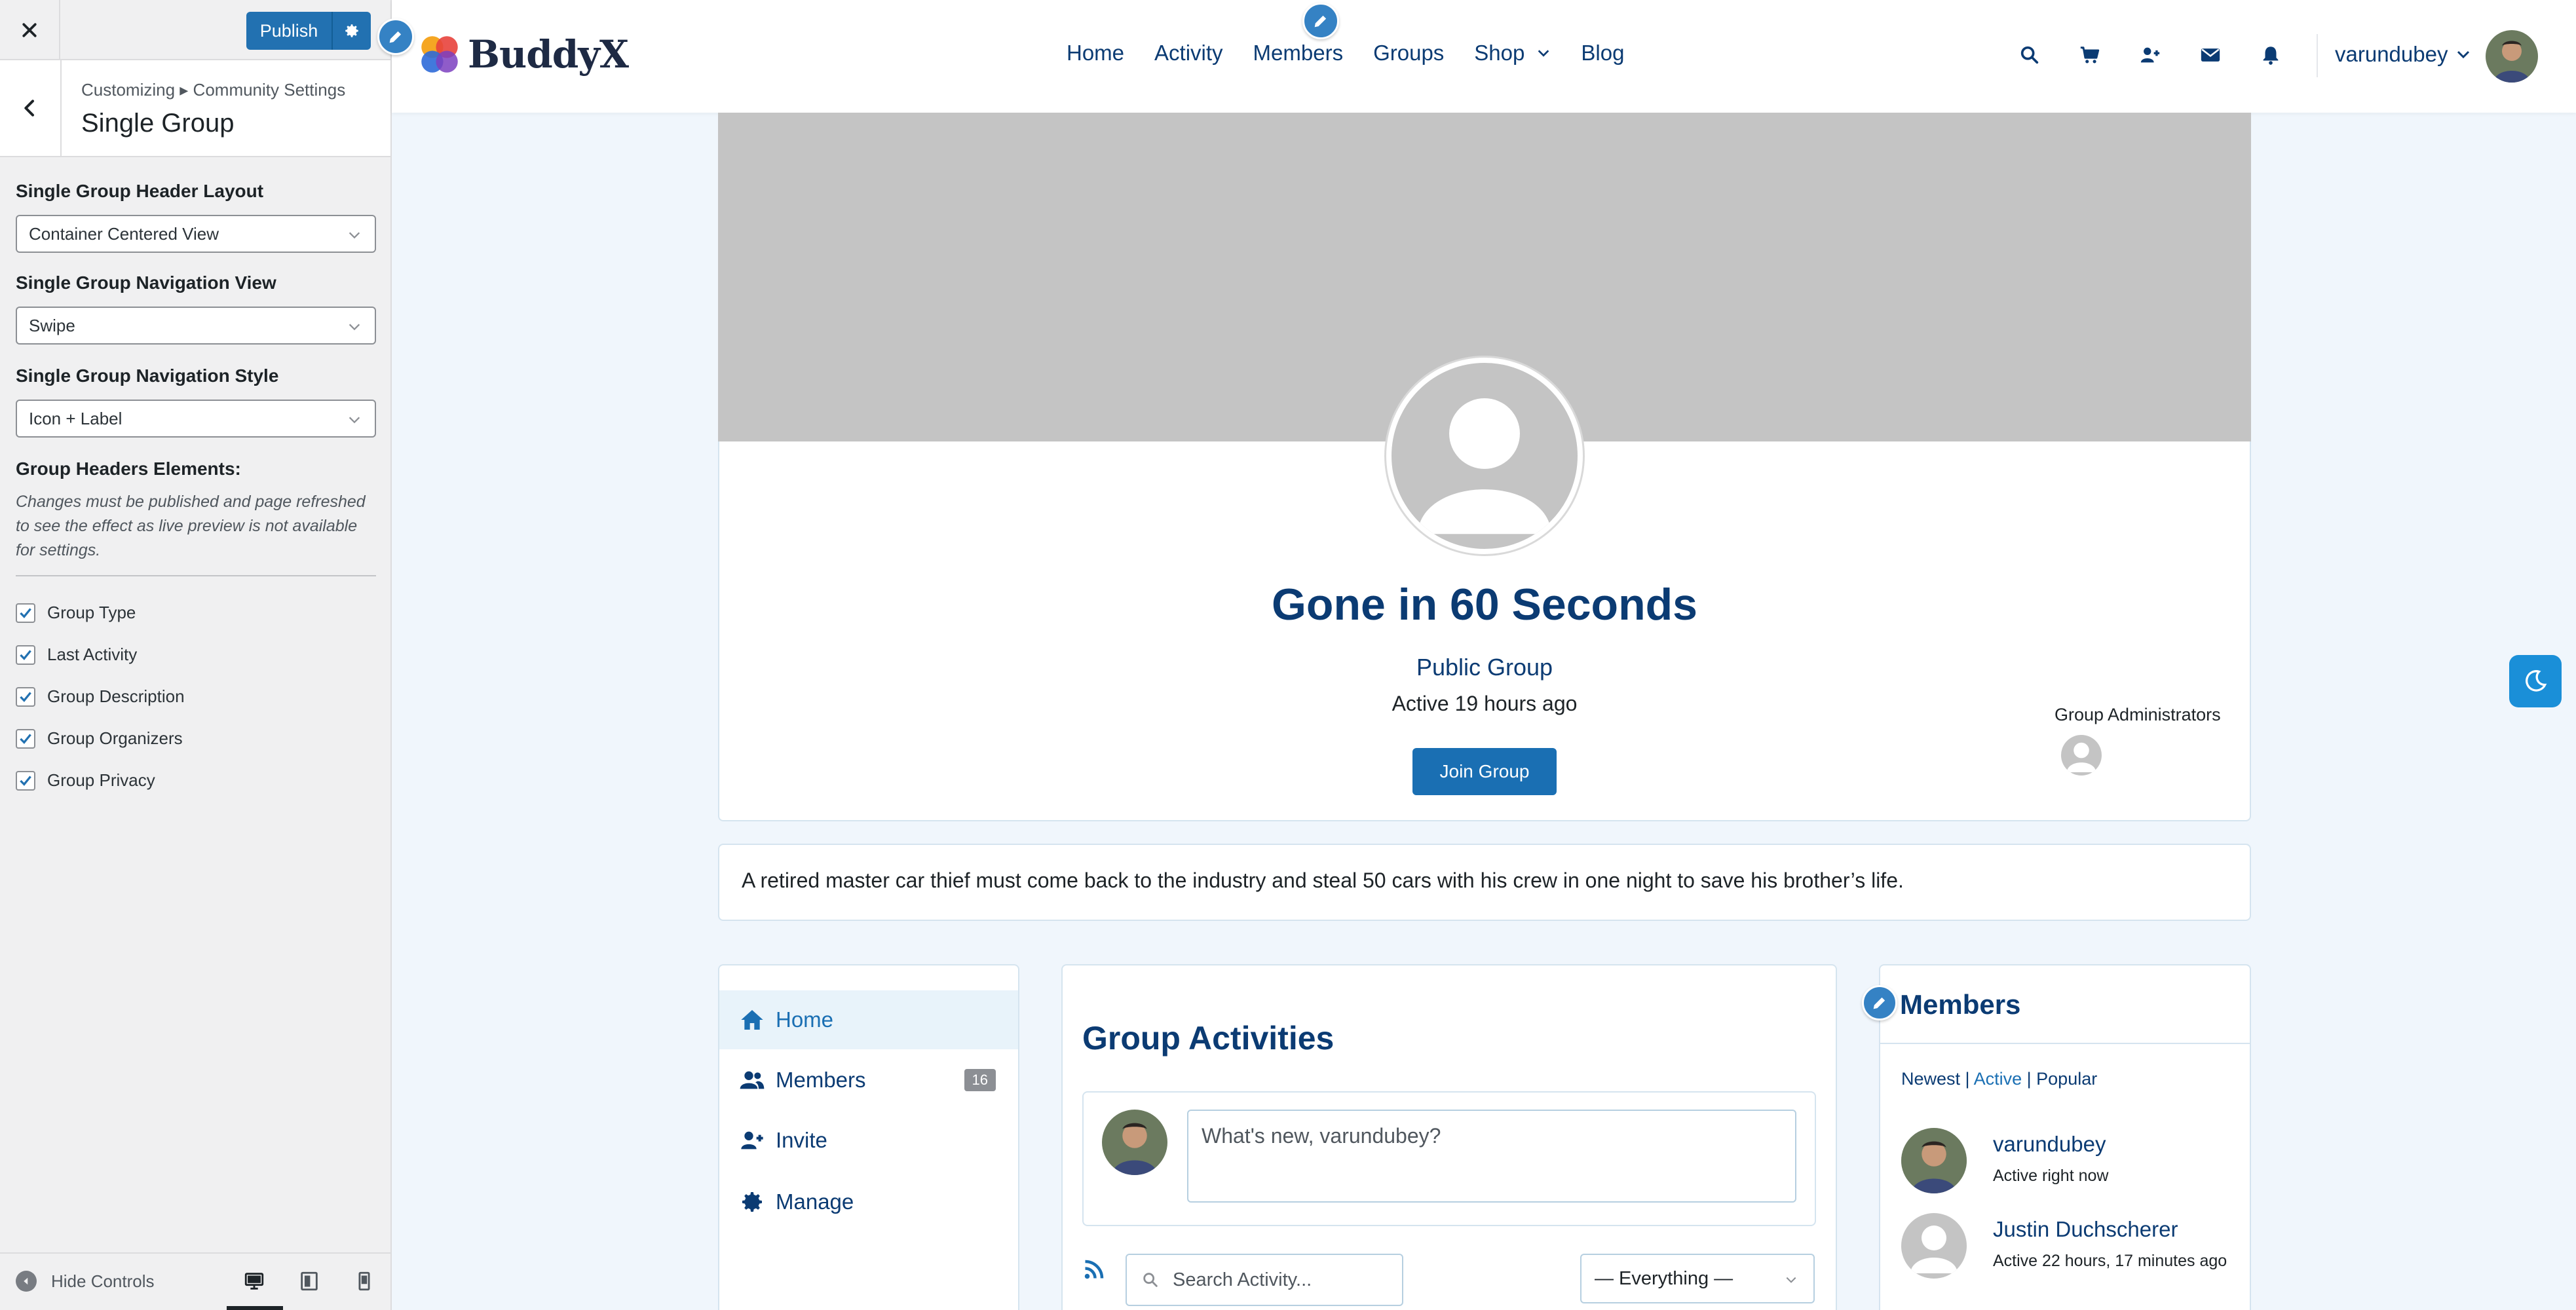 This screenshot has height=1310, width=2576. I want to click on publish-button: Publish, so click(289, 31).